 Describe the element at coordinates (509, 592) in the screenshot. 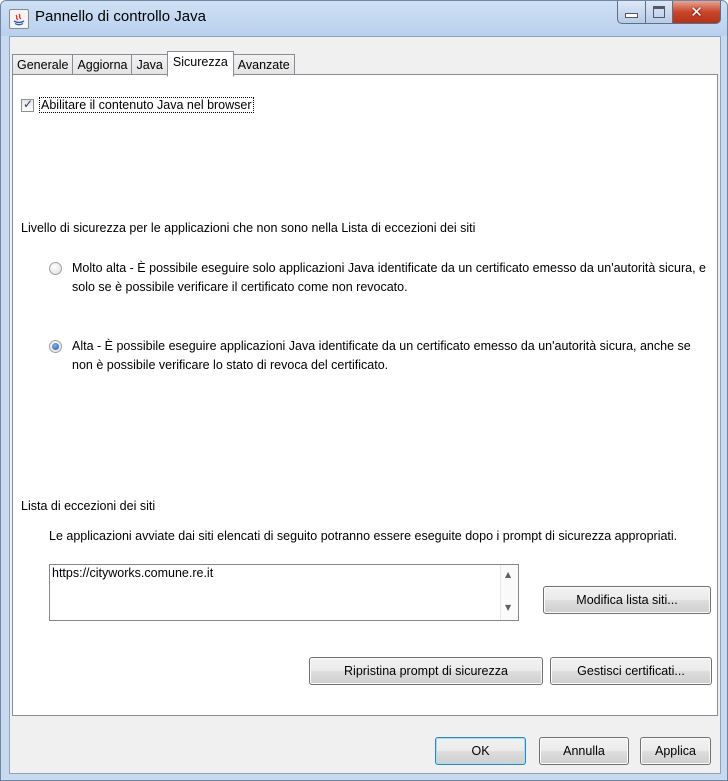

I see `site-list-scrollbar: ▲ ▼` at that location.